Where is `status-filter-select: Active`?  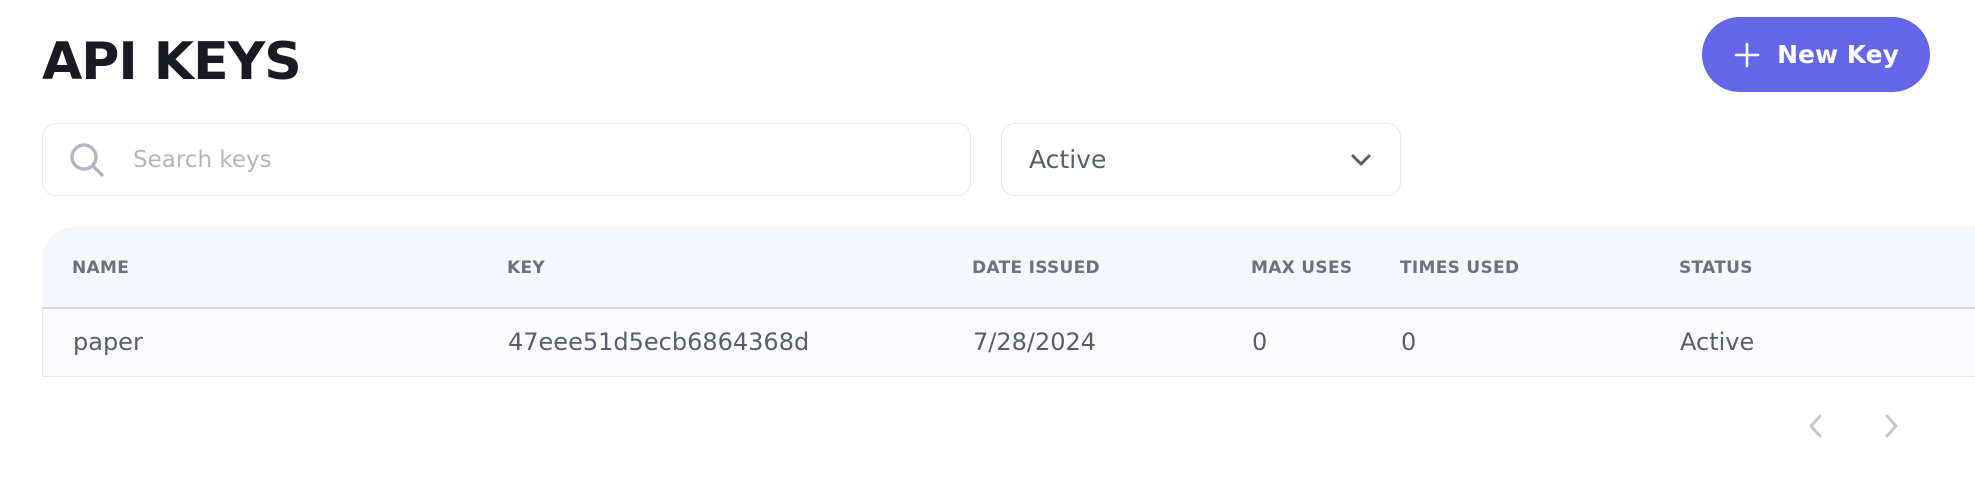
status-filter-select: Active is located at coordinates (1201, 159).